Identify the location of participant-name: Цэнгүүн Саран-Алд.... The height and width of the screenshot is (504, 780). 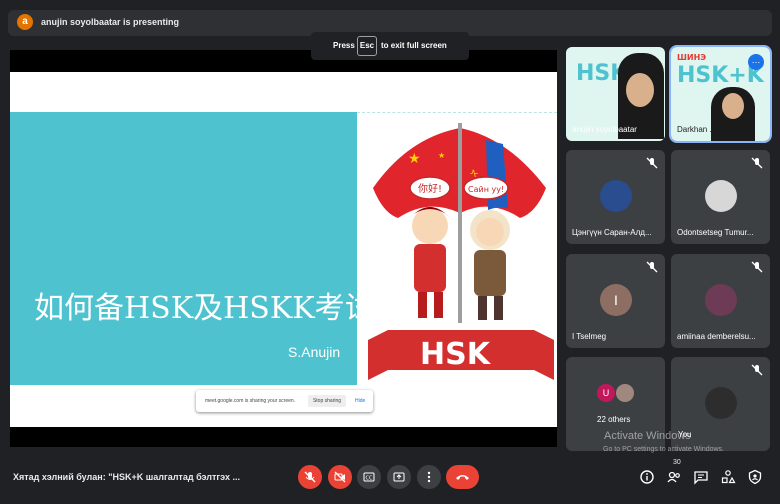
(612, 232).